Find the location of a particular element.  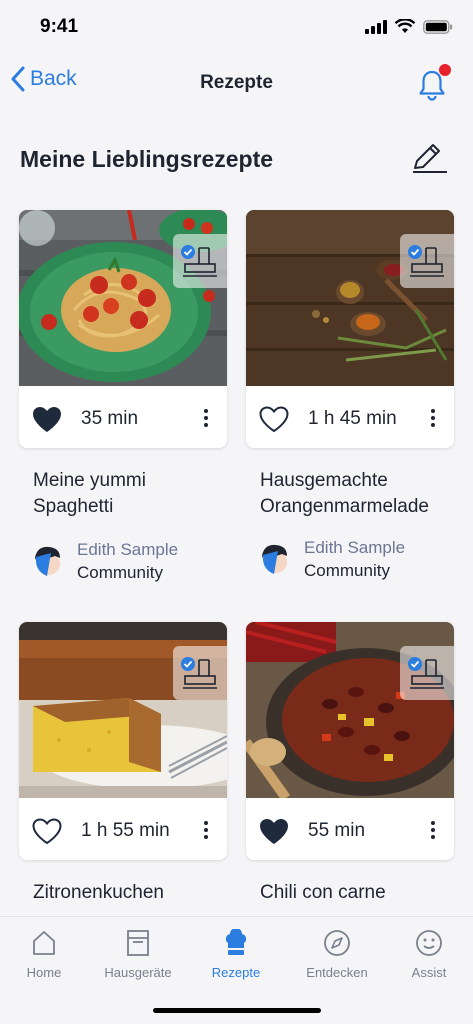

tab-assist: Assist is located at coordinates (427, 954).